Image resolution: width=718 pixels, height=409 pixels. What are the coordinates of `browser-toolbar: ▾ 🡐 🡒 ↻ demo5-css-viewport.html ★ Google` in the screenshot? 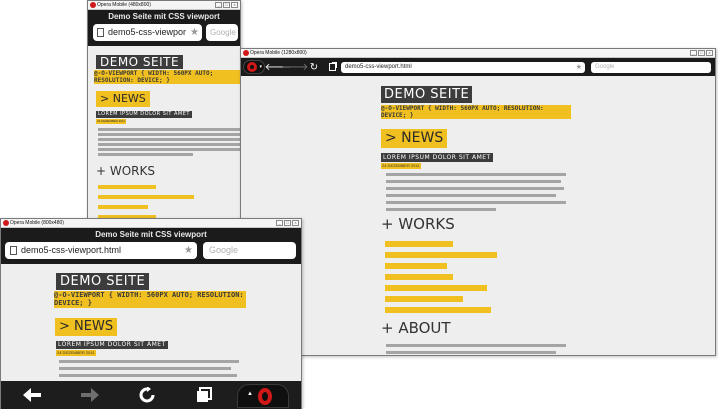 It's located at (478, 67).